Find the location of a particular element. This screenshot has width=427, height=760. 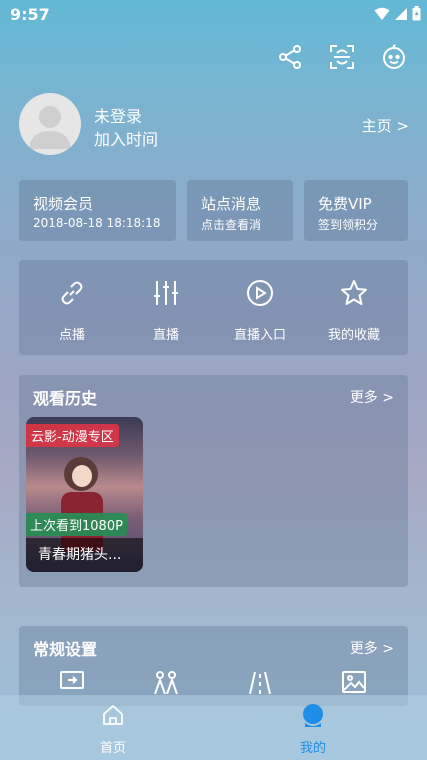

history-title: 观看历史 is located at coordinates (65, 398).